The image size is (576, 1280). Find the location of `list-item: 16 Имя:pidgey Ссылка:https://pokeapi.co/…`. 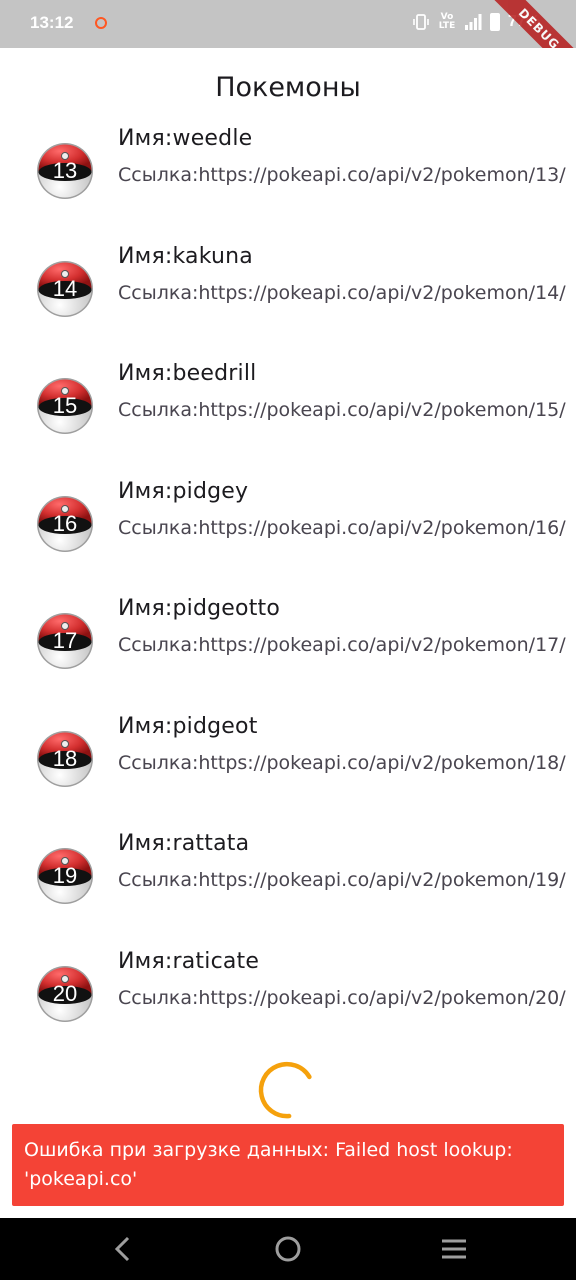

list-item: 16 Имя:pidgey Ссылка:https://pokeapi.co/… is located at coordinates (288, 536).